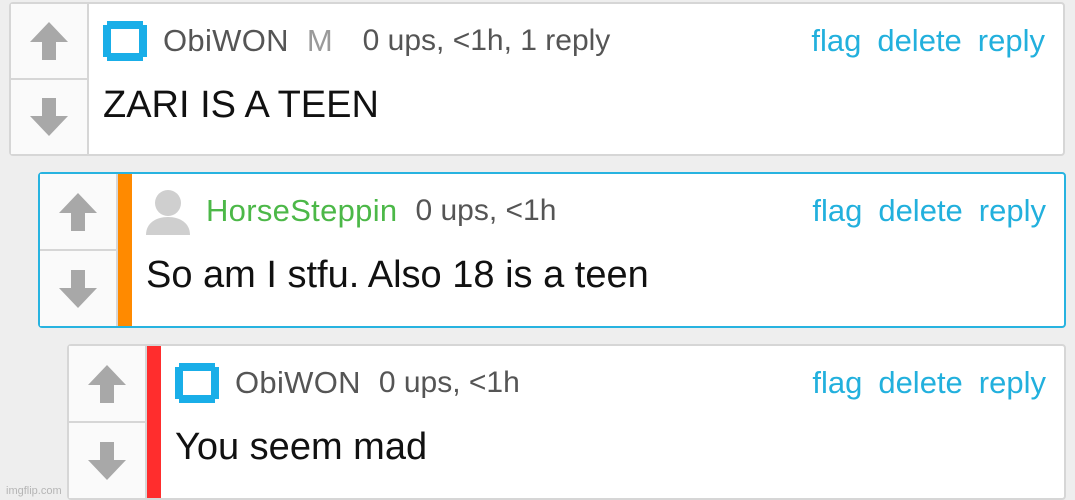 The height and width of the screenshot is (500, 1075). I want to click on watermark: imgflip.com, so click(34, 491).